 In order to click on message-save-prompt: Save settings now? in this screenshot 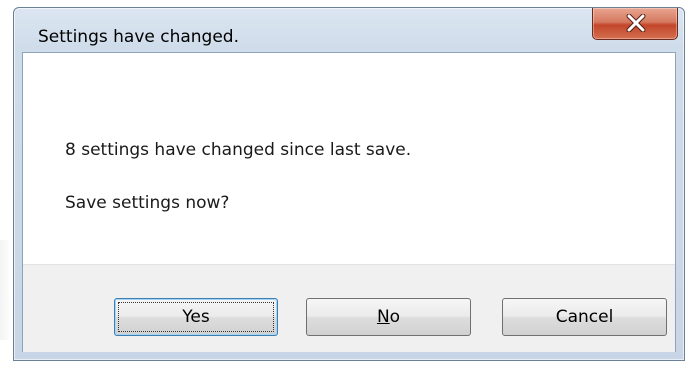, I will do `click(147, 203)`.